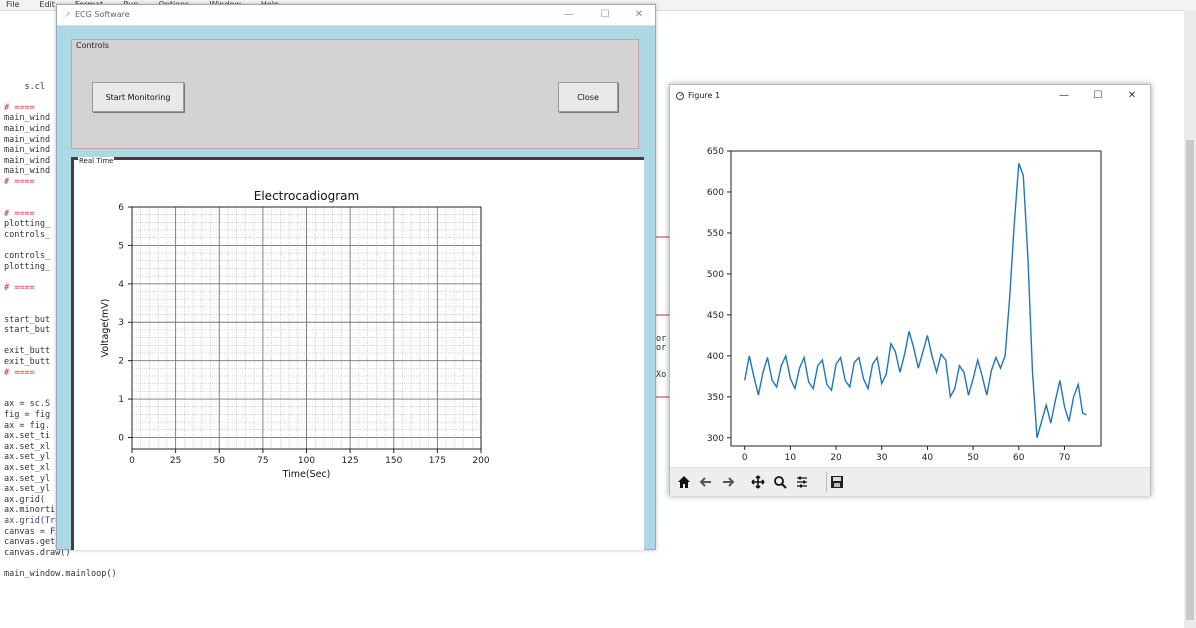 The image size is (1196, 628). What do you see at coordinates (715, 439) in the screenshot?
I see `y-tick-label: 300` at bounding box center [715, 439].